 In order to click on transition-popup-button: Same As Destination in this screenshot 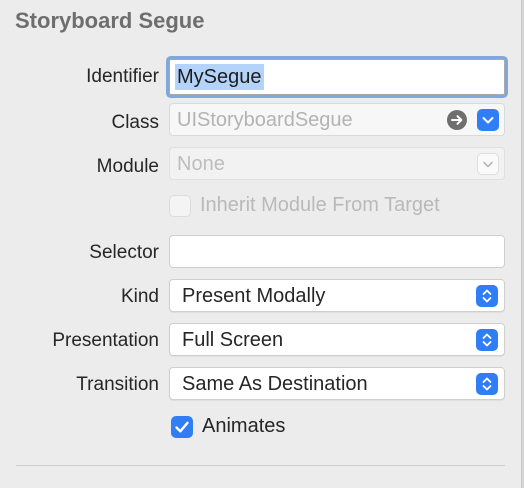, I will do `click(337, 383)`.